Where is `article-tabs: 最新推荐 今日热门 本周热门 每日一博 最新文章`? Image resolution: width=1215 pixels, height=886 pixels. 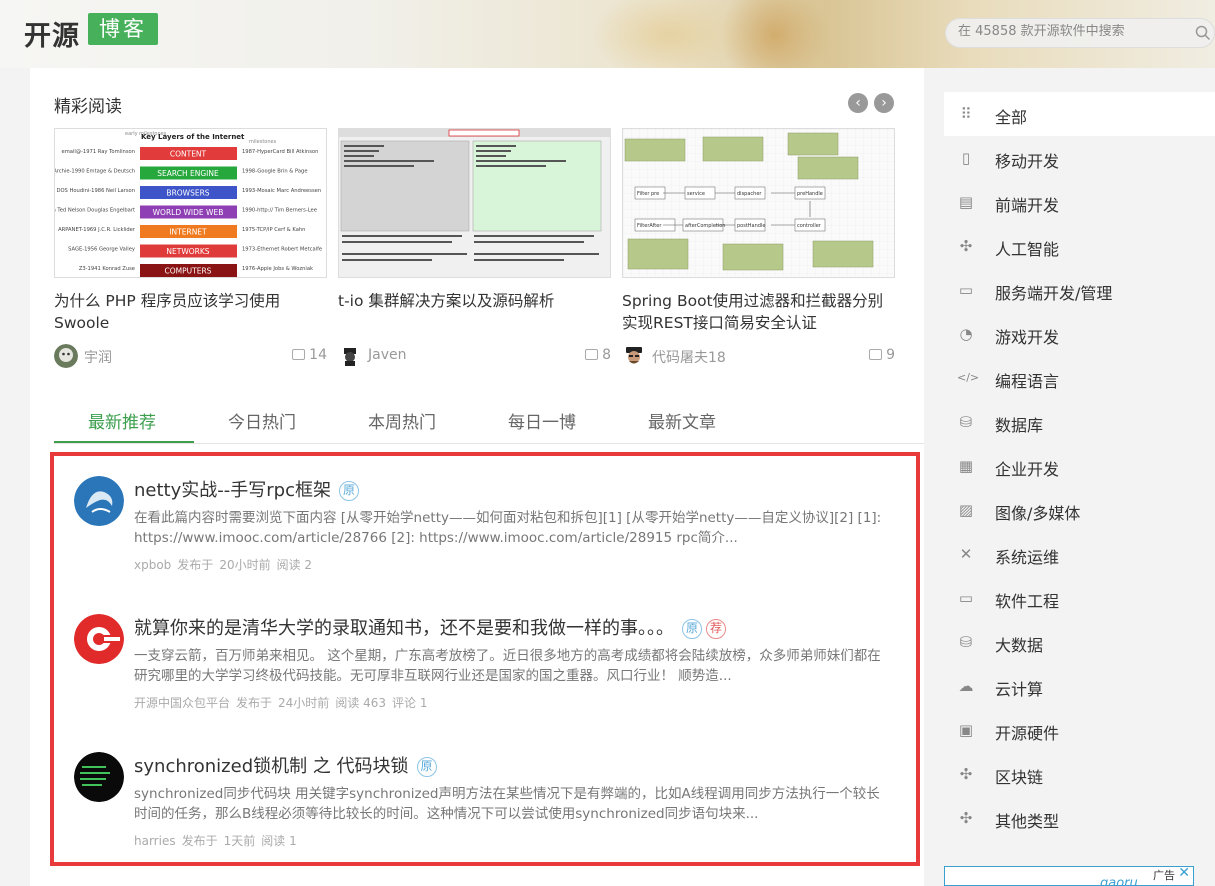 article-tabs: 最新推荐 今日热门 本周热门 每日一博 最新文章 is located at coordinates (489, 421).